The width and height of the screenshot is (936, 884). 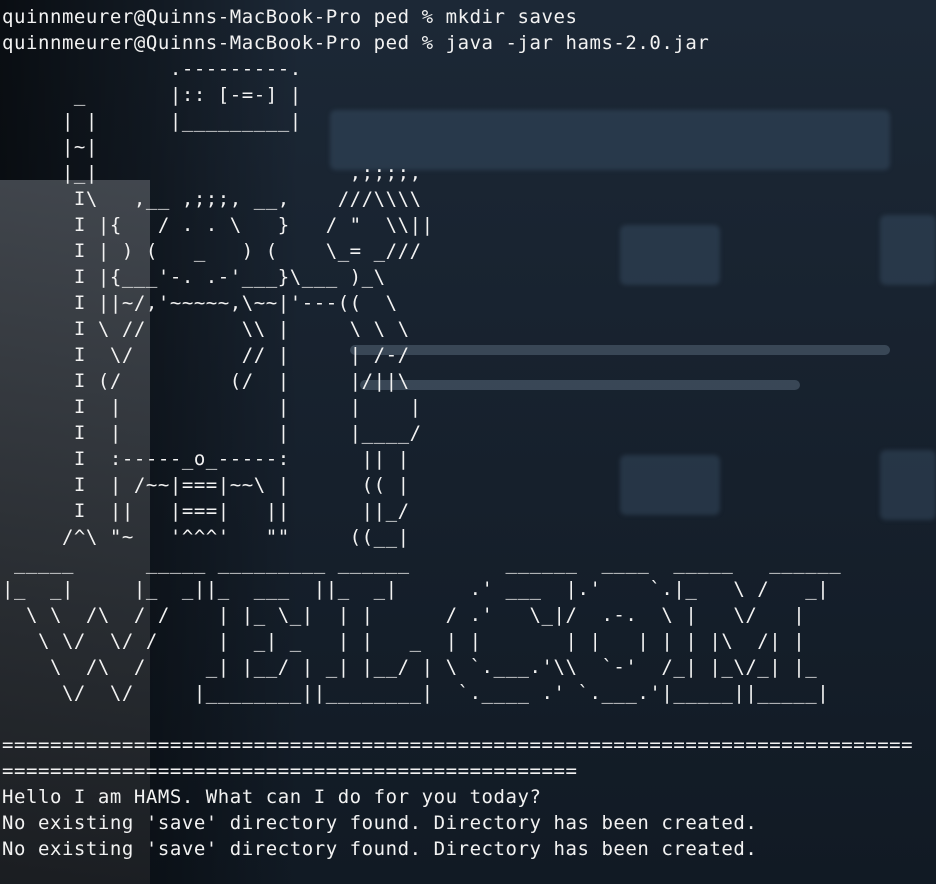 What do you see at coordinates (212, 251) in the screenshot?
I see `ascii-art-line: I | ) ( _ ) ( \_= _///` at bounding box center [212, 251].